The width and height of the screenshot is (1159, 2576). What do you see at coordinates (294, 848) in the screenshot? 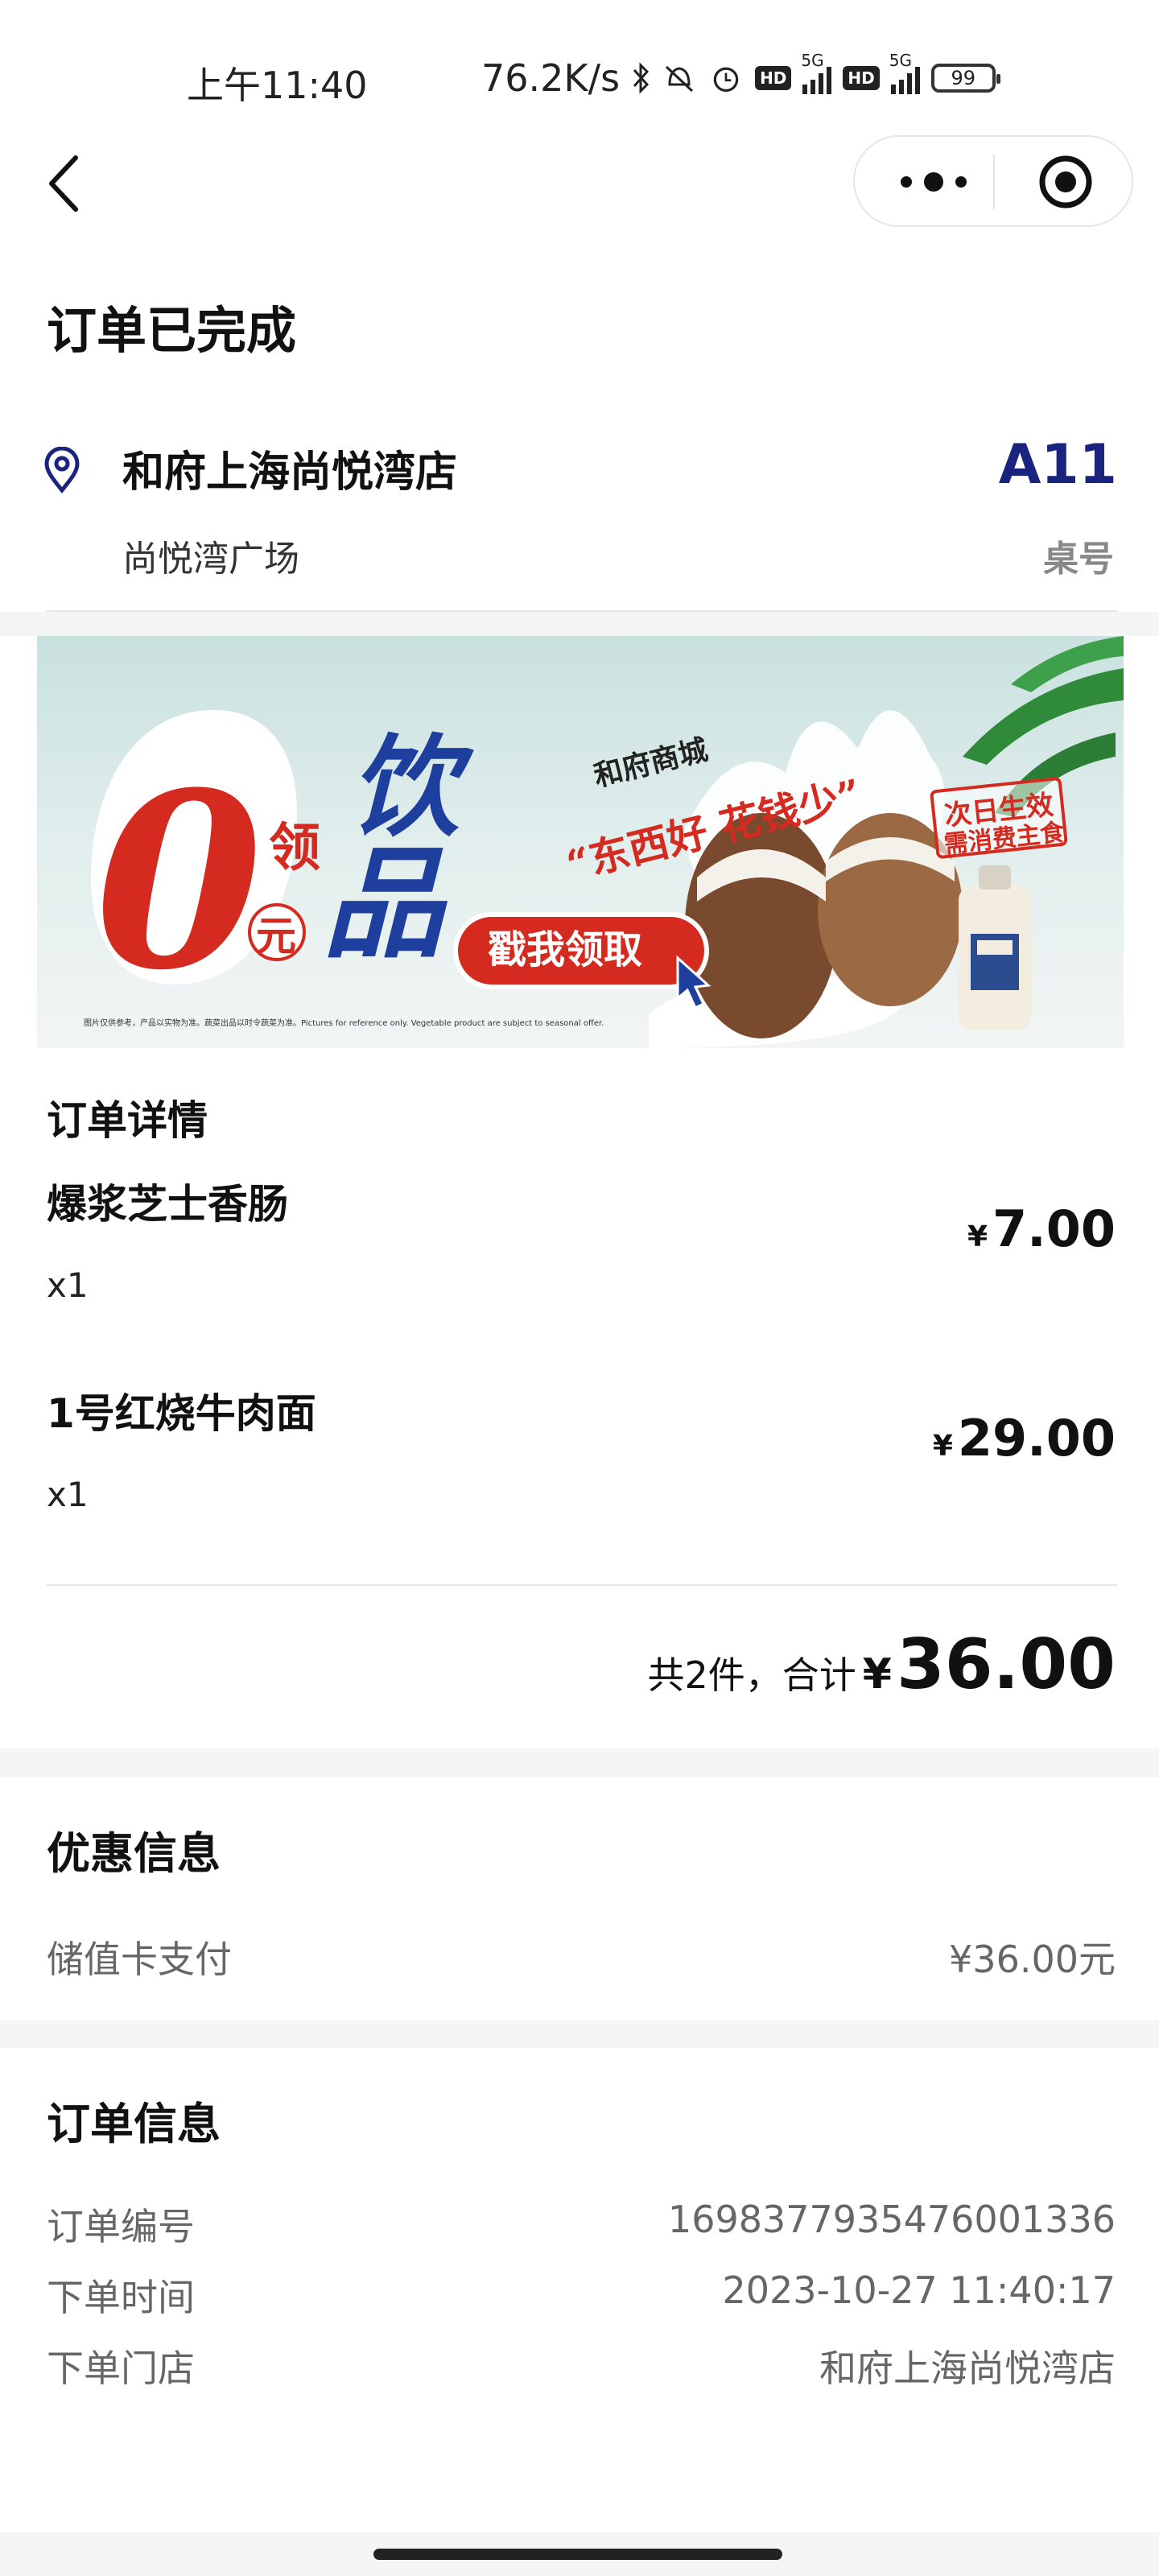
I see `banner-ling: 领` at bounding box center [294, 848].